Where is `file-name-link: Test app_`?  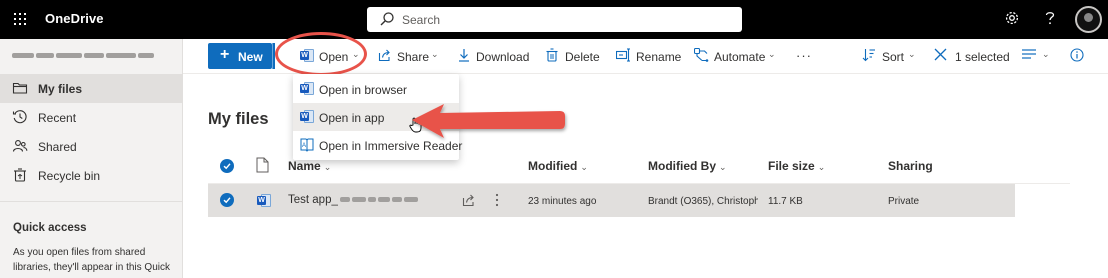
file-name-link: Test app_ is located at coordinates (353, 200).